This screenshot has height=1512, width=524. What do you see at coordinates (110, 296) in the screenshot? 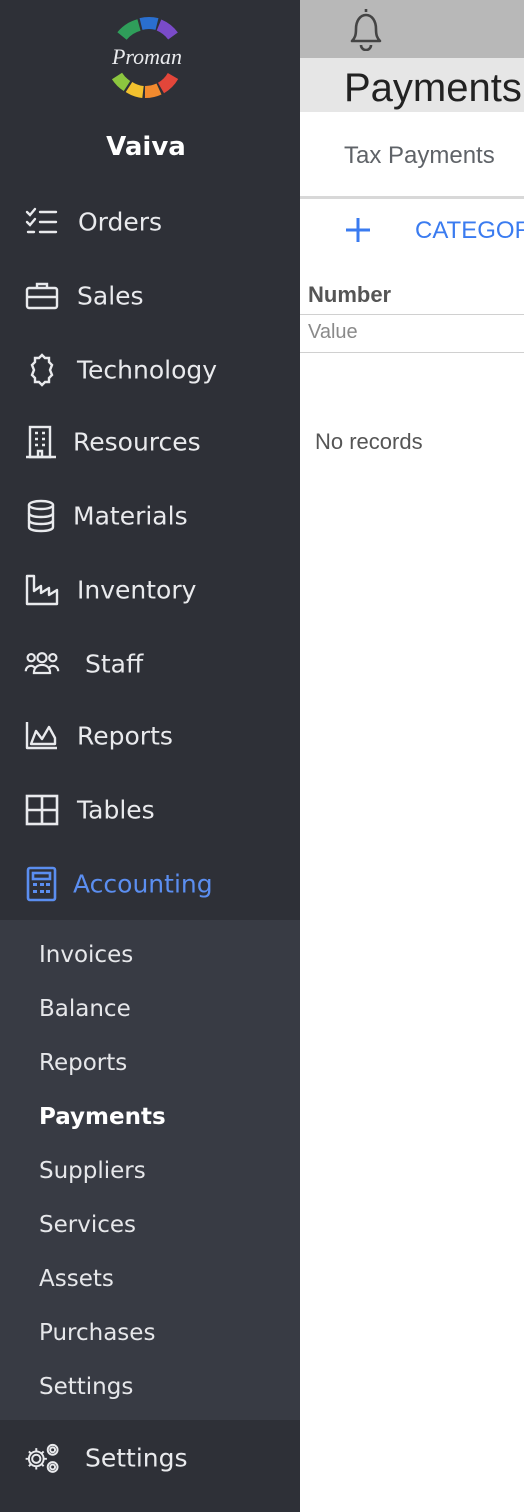
I see `nav-label-sales: Sales` at bounding box center [110, 296].